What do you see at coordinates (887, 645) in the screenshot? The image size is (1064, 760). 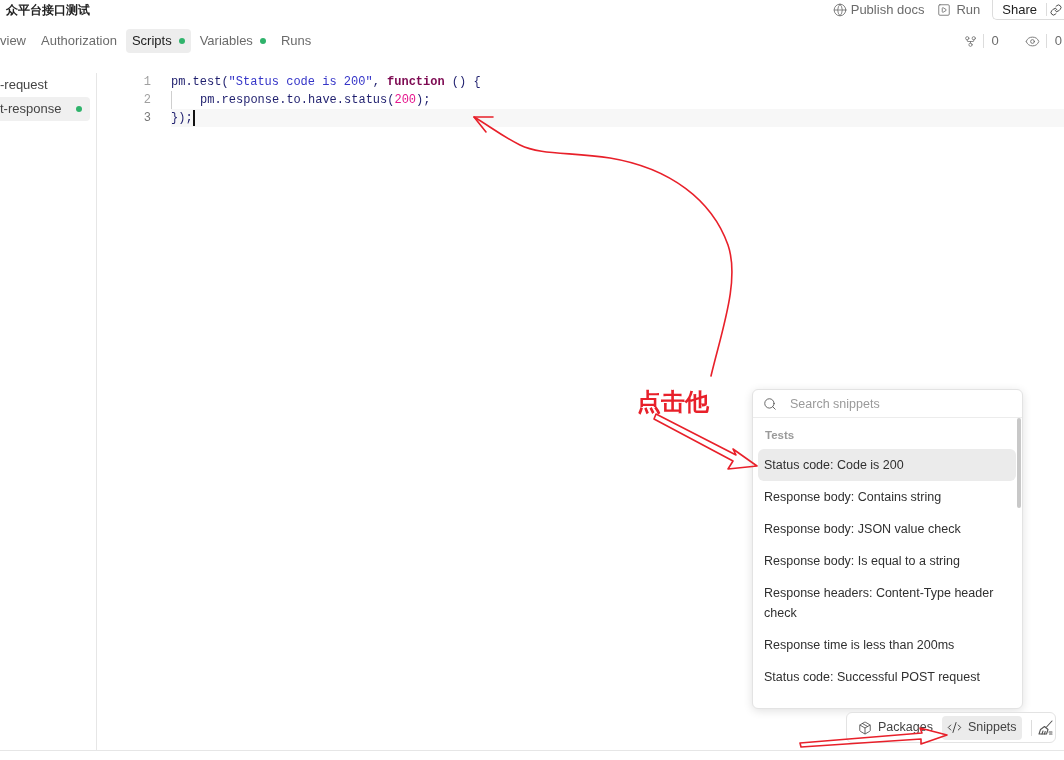 I see `snippet-item: Response time is less than 200ms` at bounding box center [887, 645].